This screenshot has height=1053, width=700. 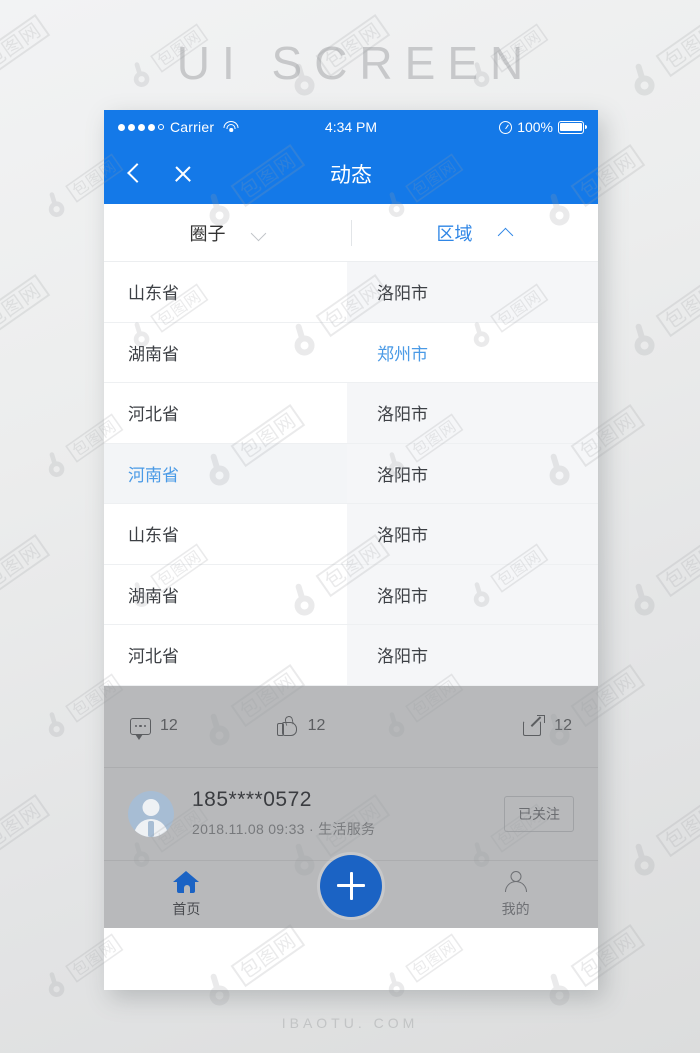 I want to click on post-header: 185****0572 2018.11.08 09:33 · 生活服务 已关注, so click(x=351, y=814).